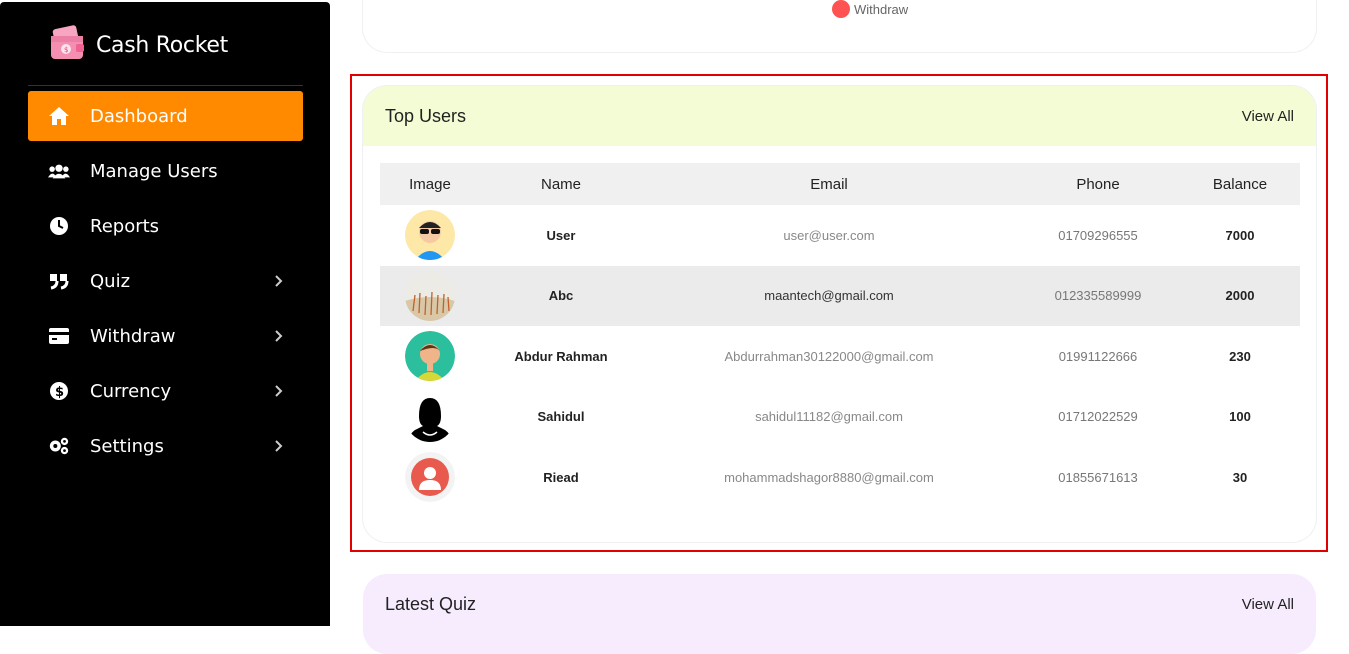 The height and width of the screenshot is (654, 1349). I want to click on sidebar-item-label: Settings, so click(127, 446).